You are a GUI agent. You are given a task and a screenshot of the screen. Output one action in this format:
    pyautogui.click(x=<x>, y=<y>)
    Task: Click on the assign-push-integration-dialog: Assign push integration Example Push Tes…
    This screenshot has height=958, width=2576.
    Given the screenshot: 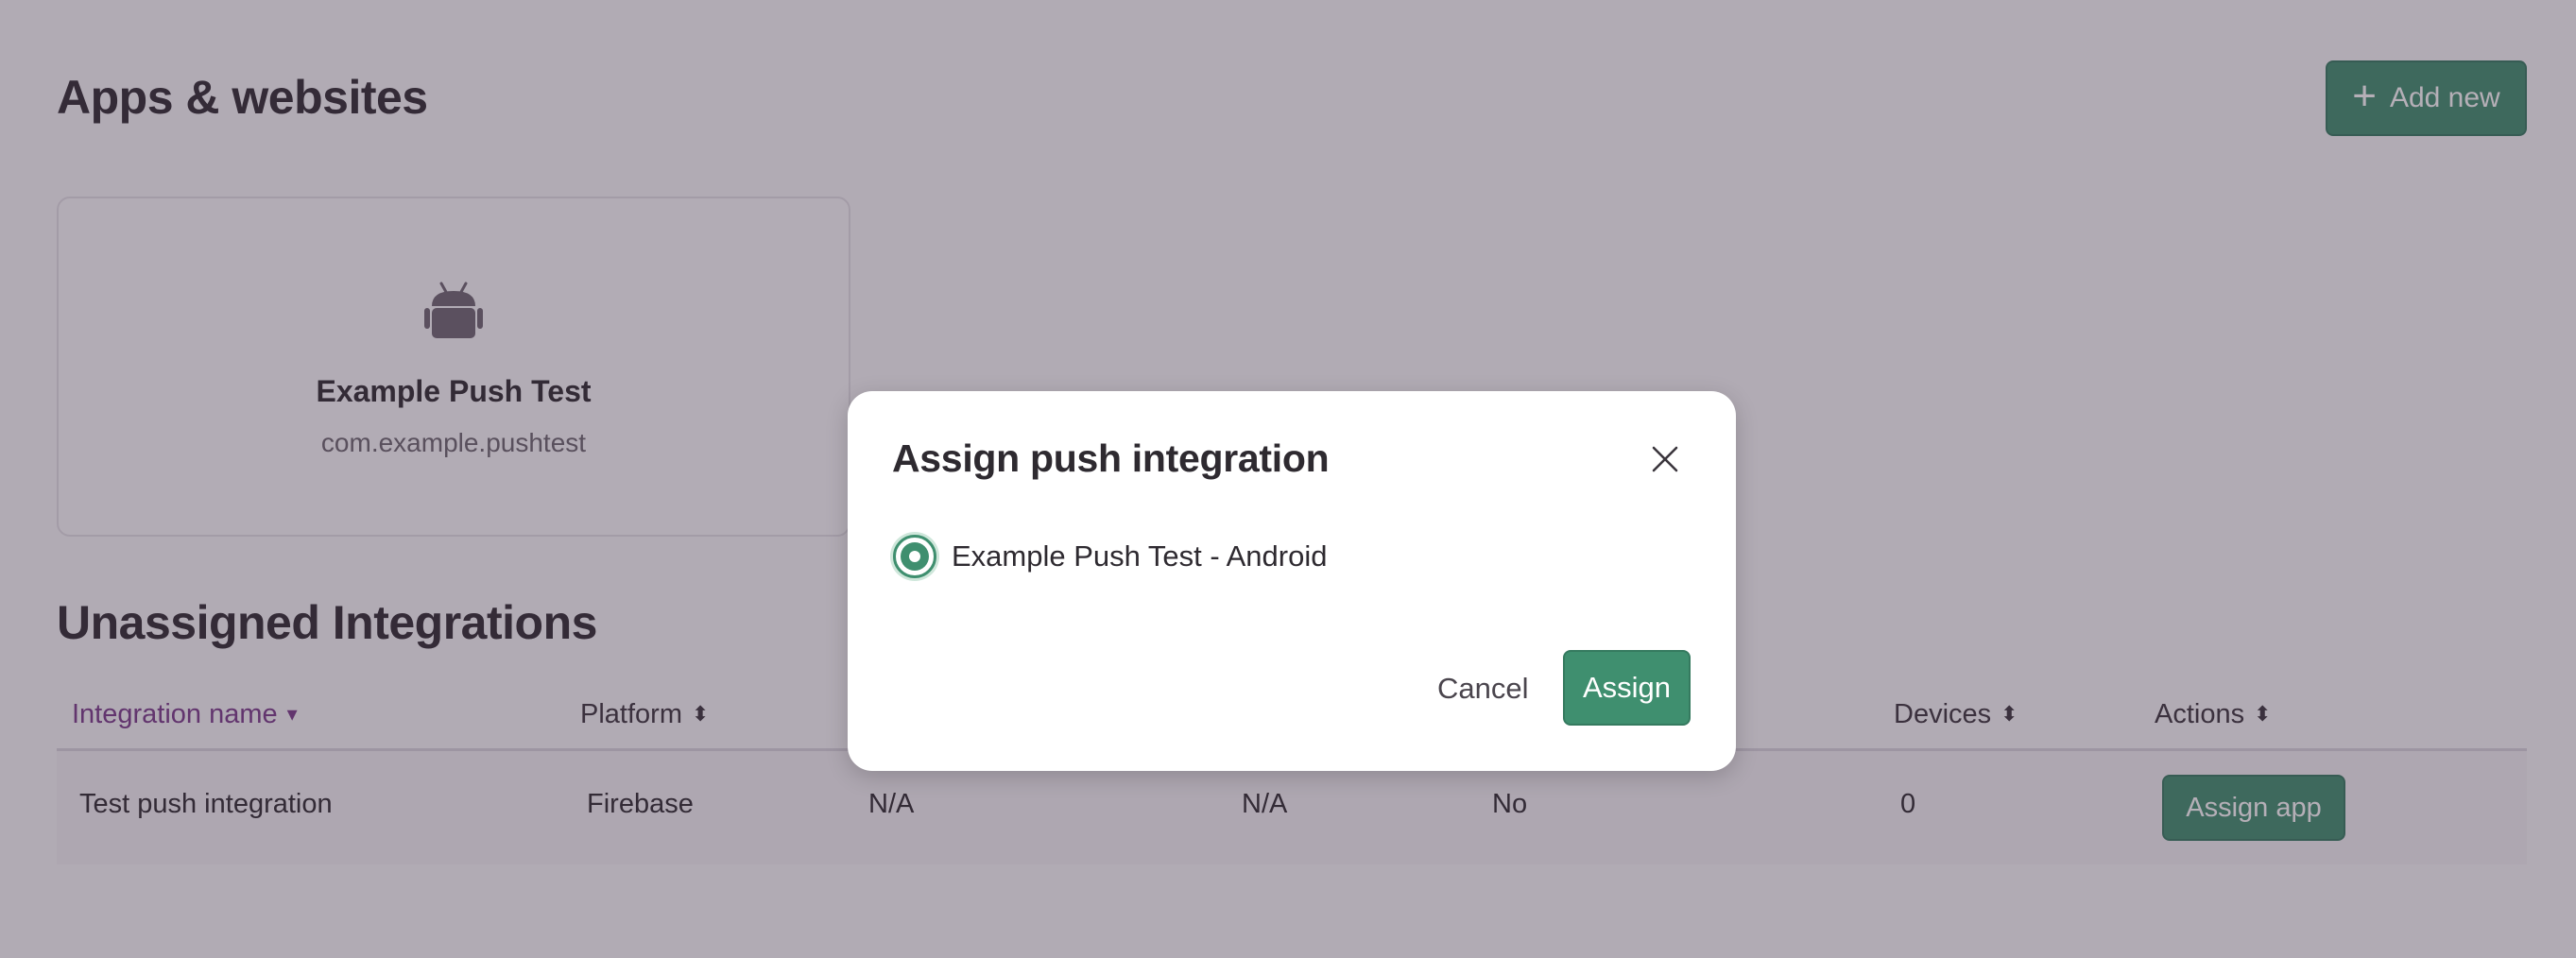 What is the action you would take?
    pyautogui.click(x=1292, y=581)
    